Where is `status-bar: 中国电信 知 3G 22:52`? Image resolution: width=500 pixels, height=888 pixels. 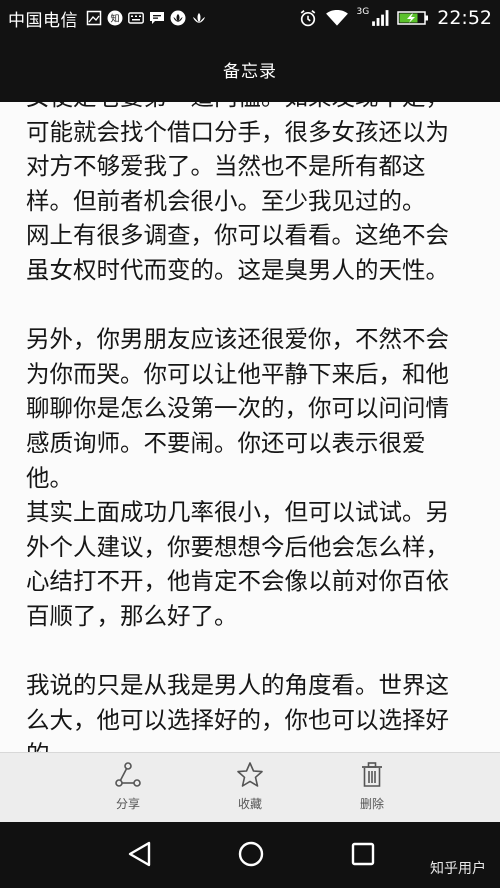 status-bar: 中国电信 知 3G 22:52 is located at coordinates (250, 18).